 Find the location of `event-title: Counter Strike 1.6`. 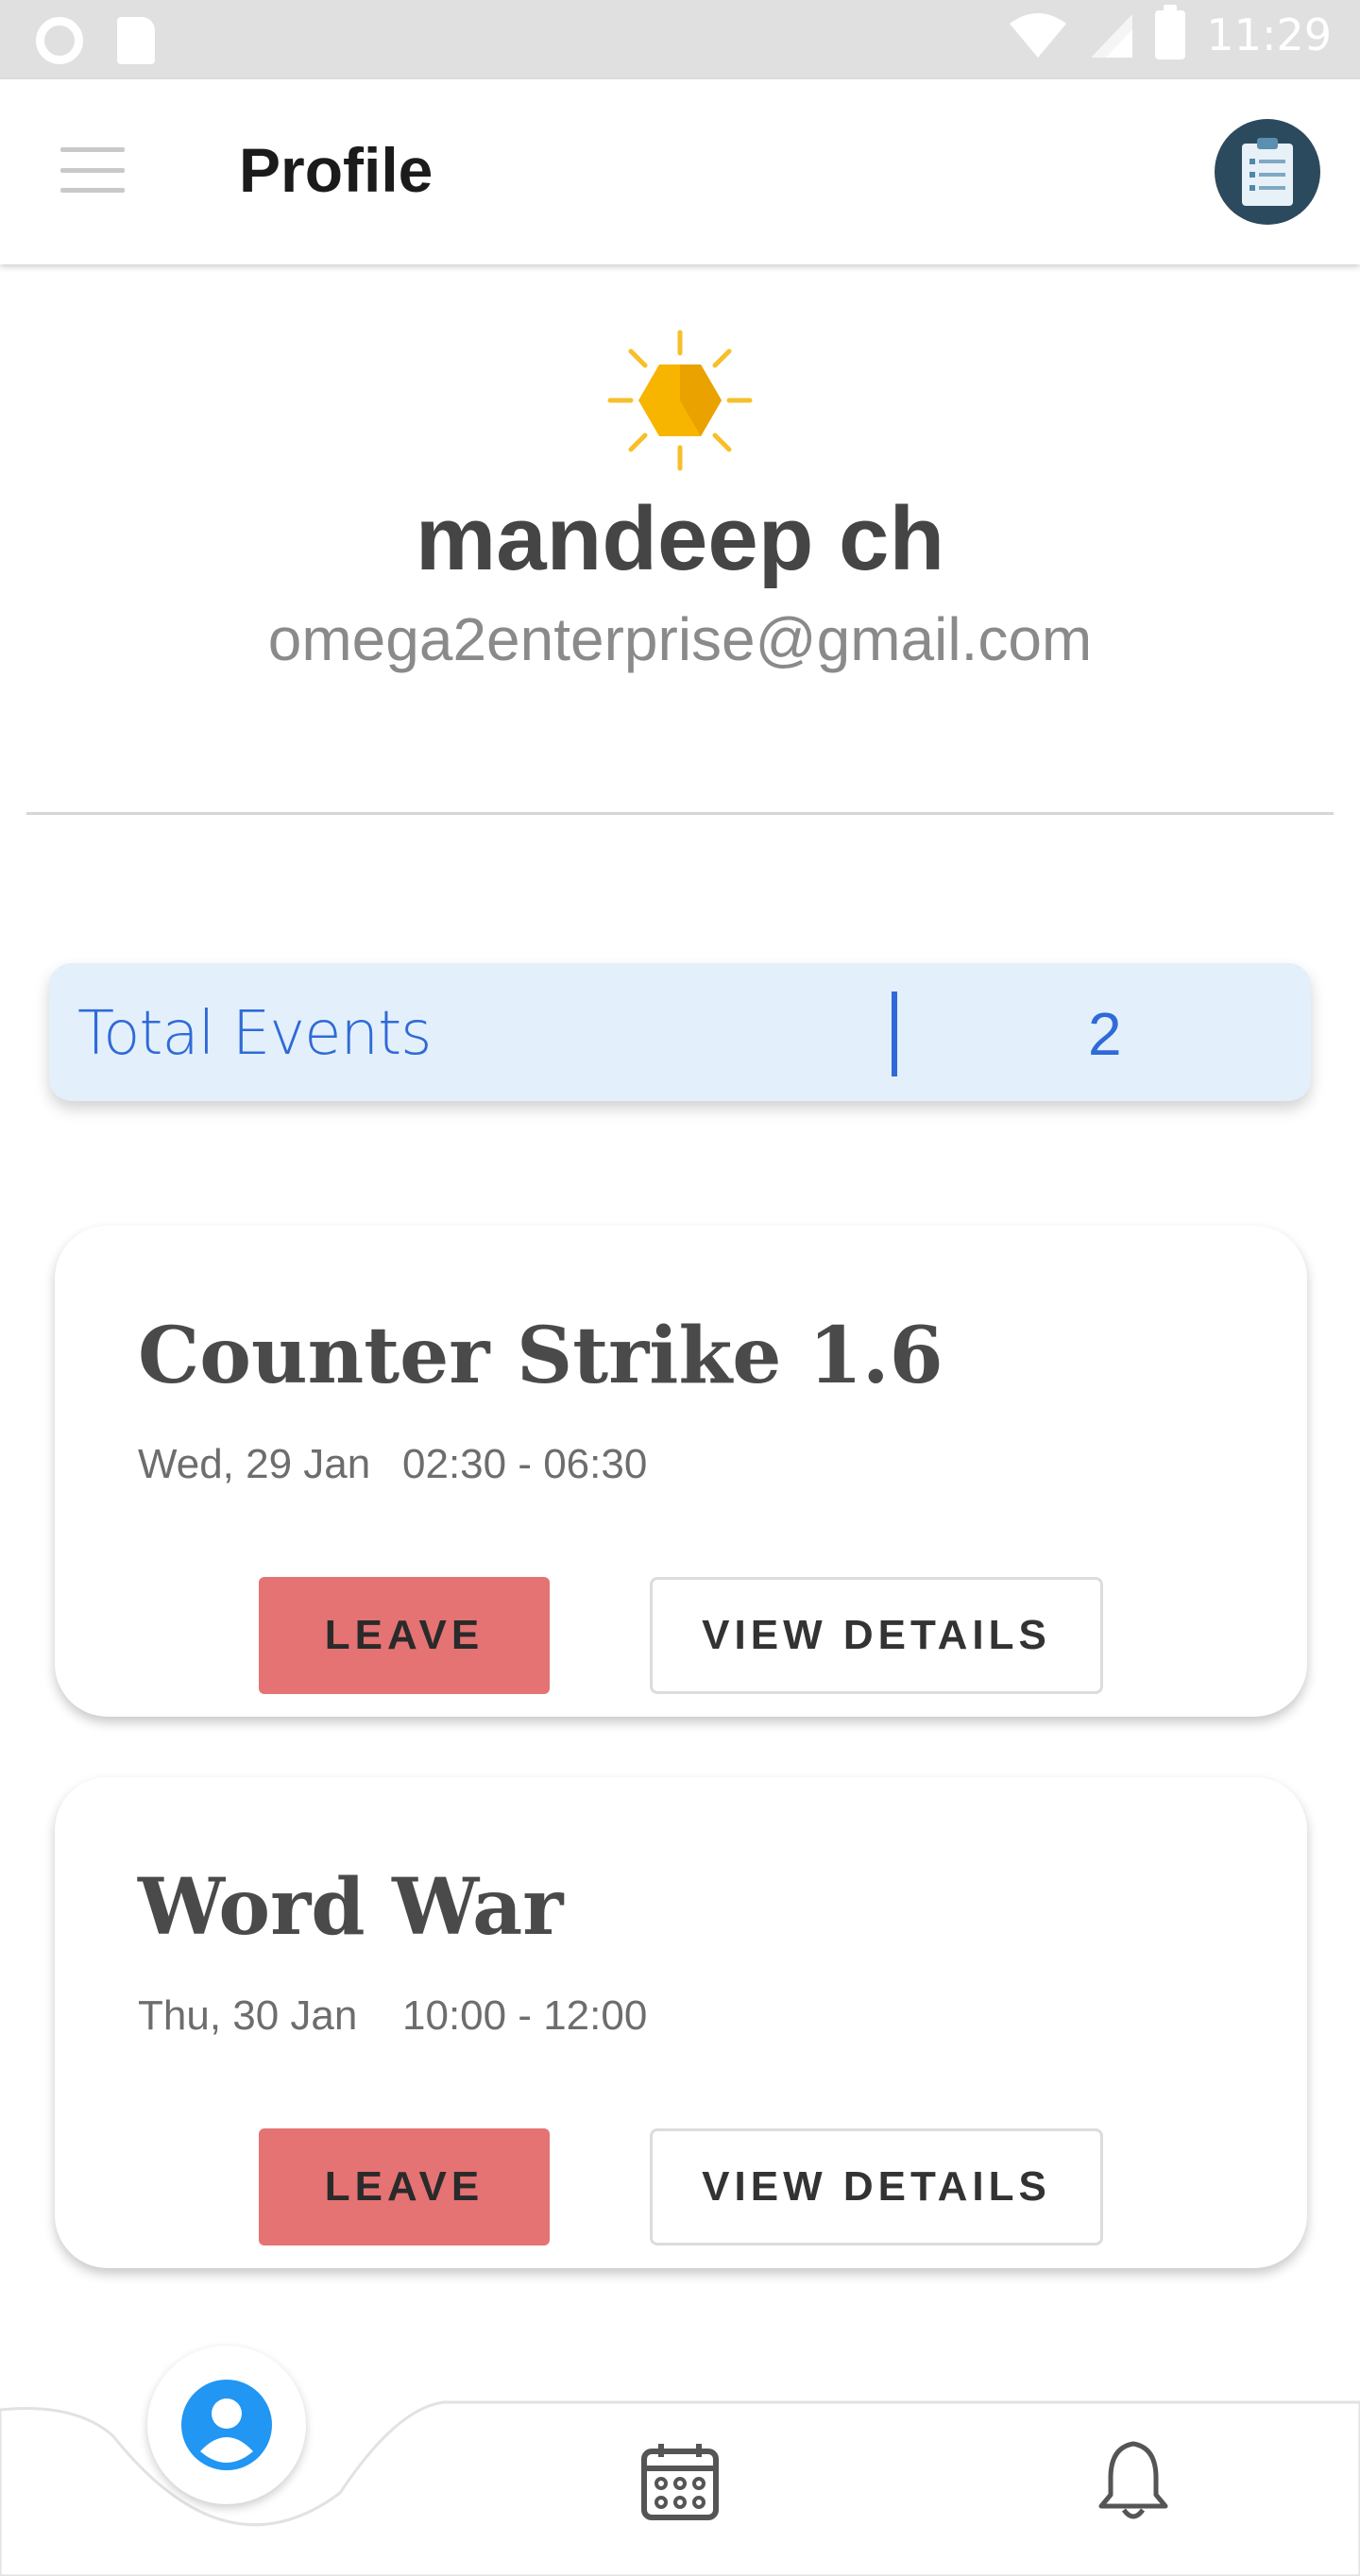

event-title: Counter Strike 1.6 is located at coordinates (541, 1356).